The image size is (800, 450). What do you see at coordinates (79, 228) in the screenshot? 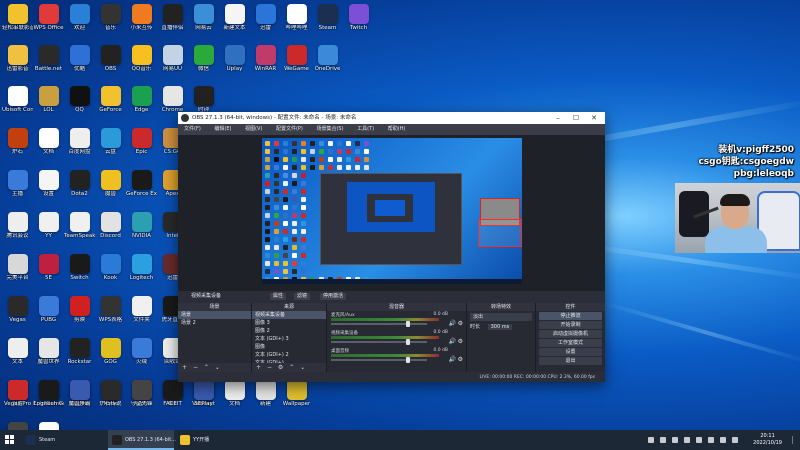
I see `desktop-icon: TeamSpeak` at bounding box center [79, 228].